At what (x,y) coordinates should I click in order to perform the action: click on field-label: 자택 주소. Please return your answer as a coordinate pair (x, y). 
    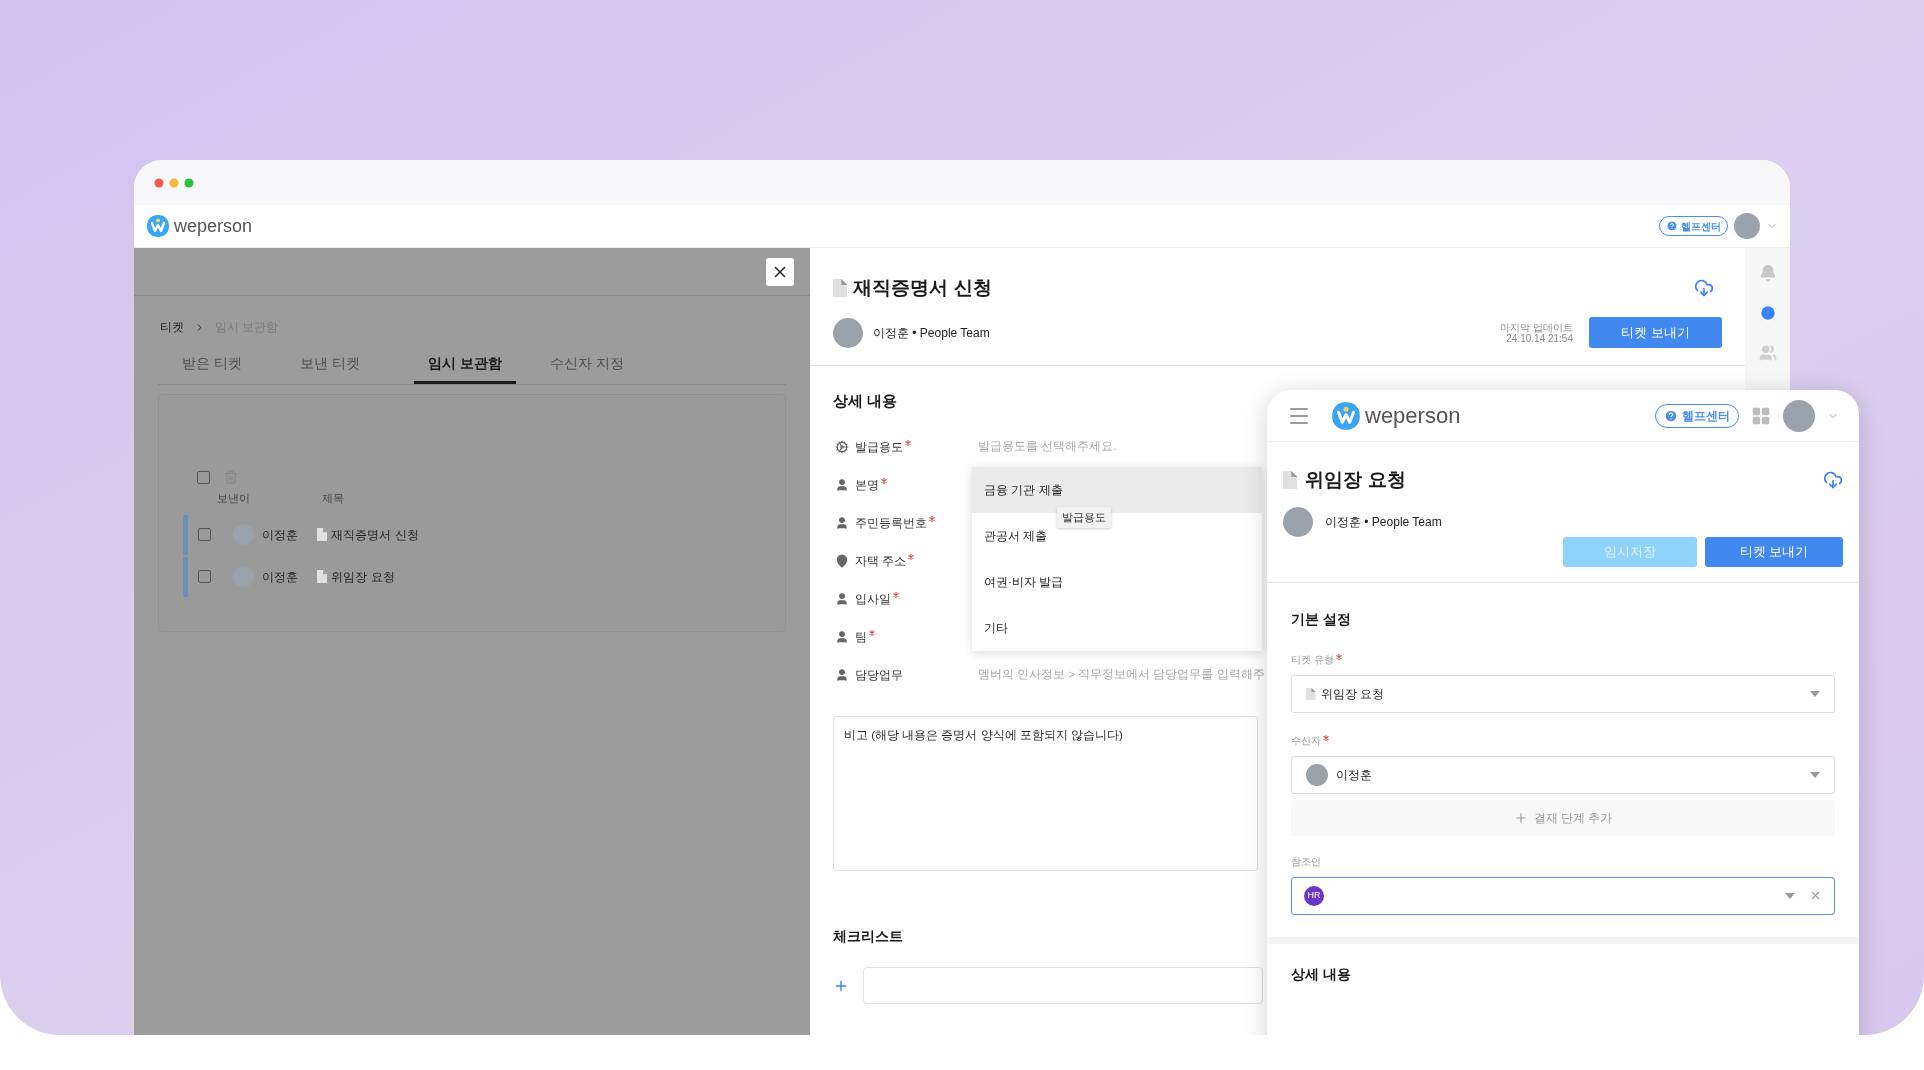
    Looking at the image, I should click on (885, 561).